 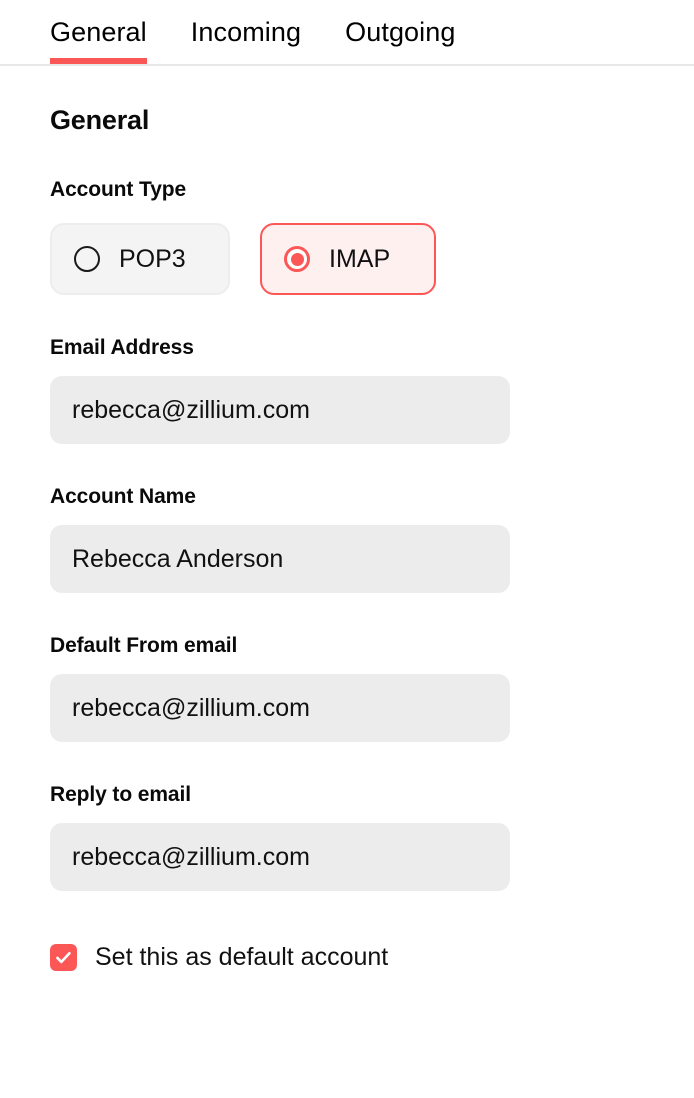 I want to click on tab-outgoing: Outgoing, so click(x=400, y=32).